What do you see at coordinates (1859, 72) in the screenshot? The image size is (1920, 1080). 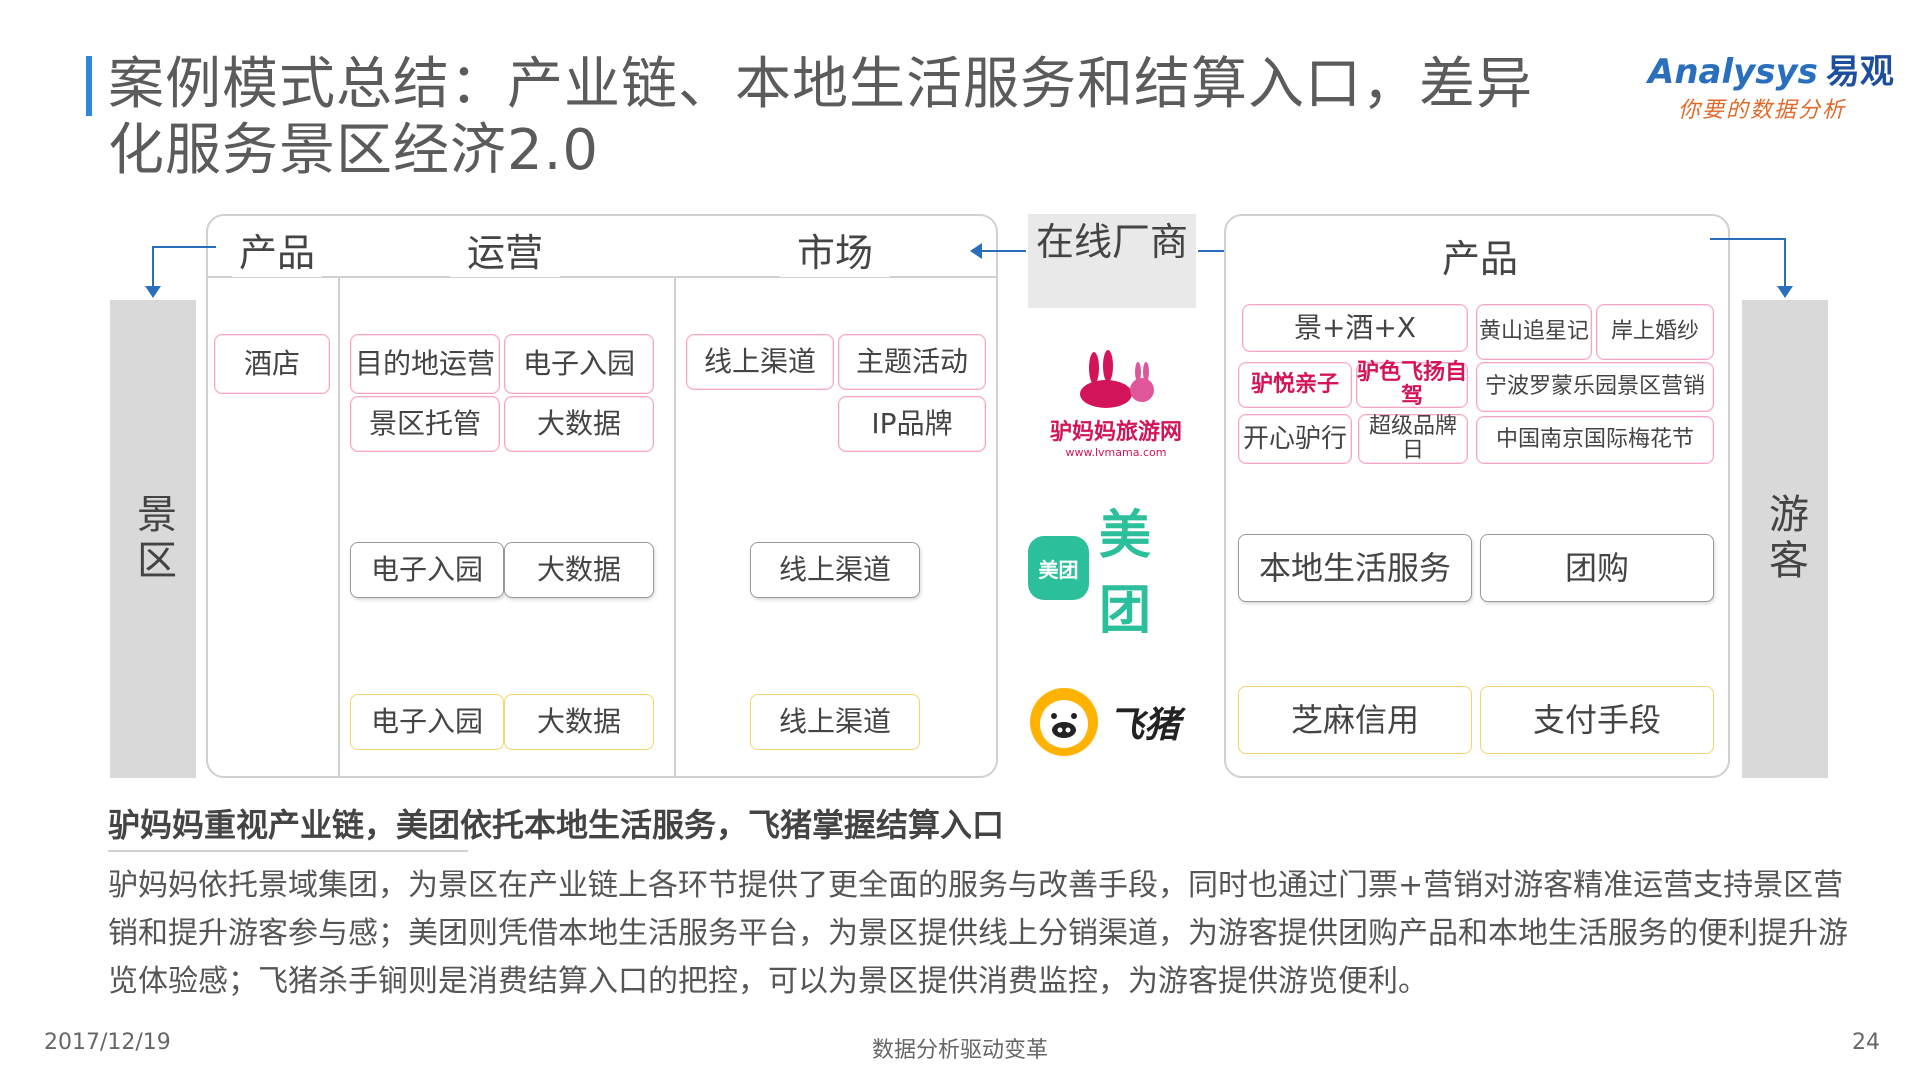 I see `logo-cn: 易观` at bounding box center [1859, 72].